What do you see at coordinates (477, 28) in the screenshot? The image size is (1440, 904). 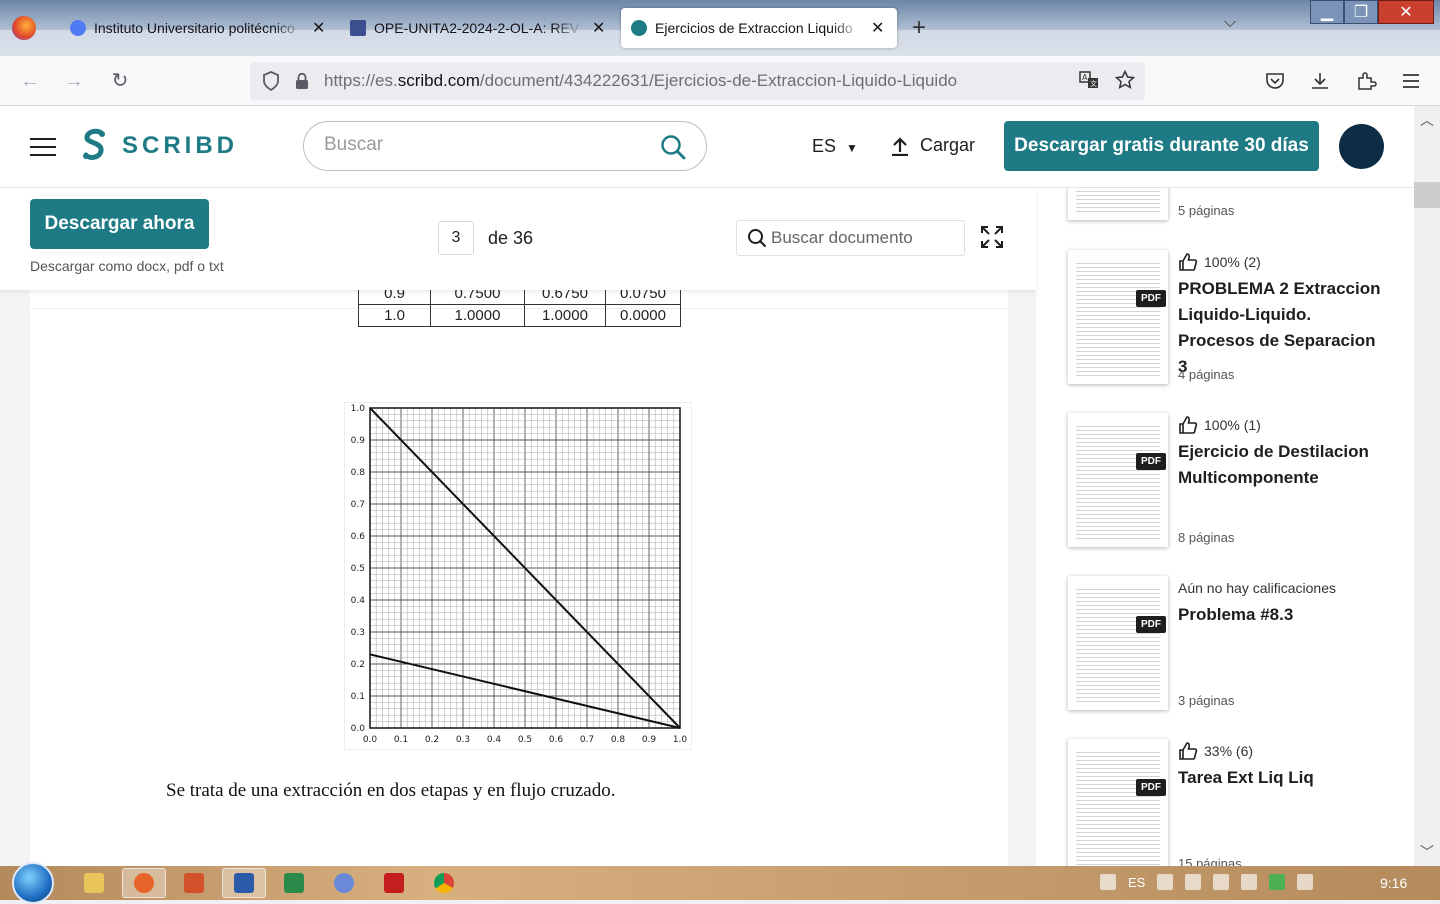 I see `tab-ope-unita2: OPE-UNITA2-2024-2-OL-A: REV ✕` at bounding box center [477, 28].